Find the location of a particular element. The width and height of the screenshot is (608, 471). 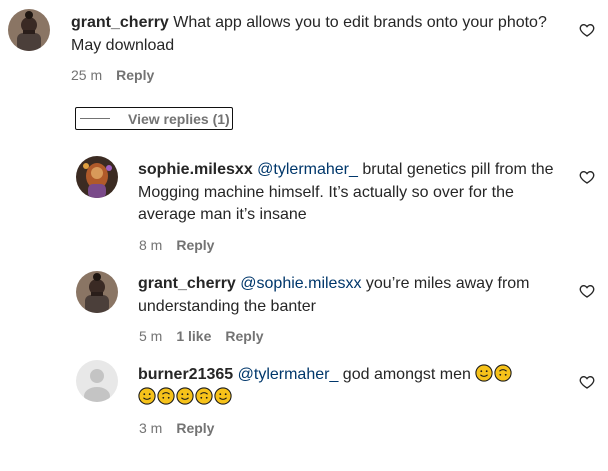

comment-meta: 5 m 1 like Reply is located at coordinates (201, 336).